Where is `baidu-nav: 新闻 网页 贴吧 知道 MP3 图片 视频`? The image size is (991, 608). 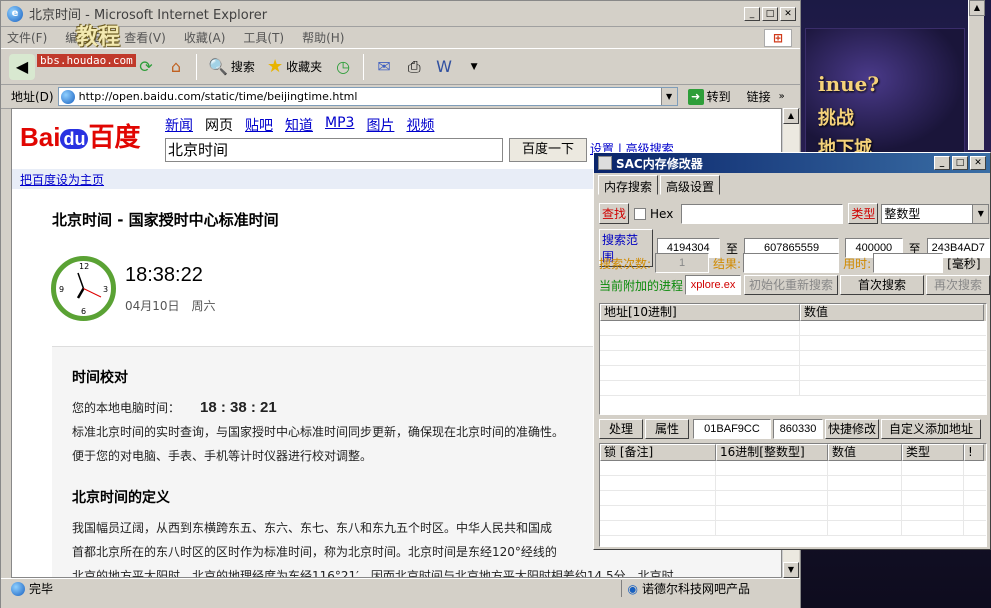 baidu-nav: 新闻 网页 贴吧 知道 MP3 图片 视频 is located at coordinates (299, 125).